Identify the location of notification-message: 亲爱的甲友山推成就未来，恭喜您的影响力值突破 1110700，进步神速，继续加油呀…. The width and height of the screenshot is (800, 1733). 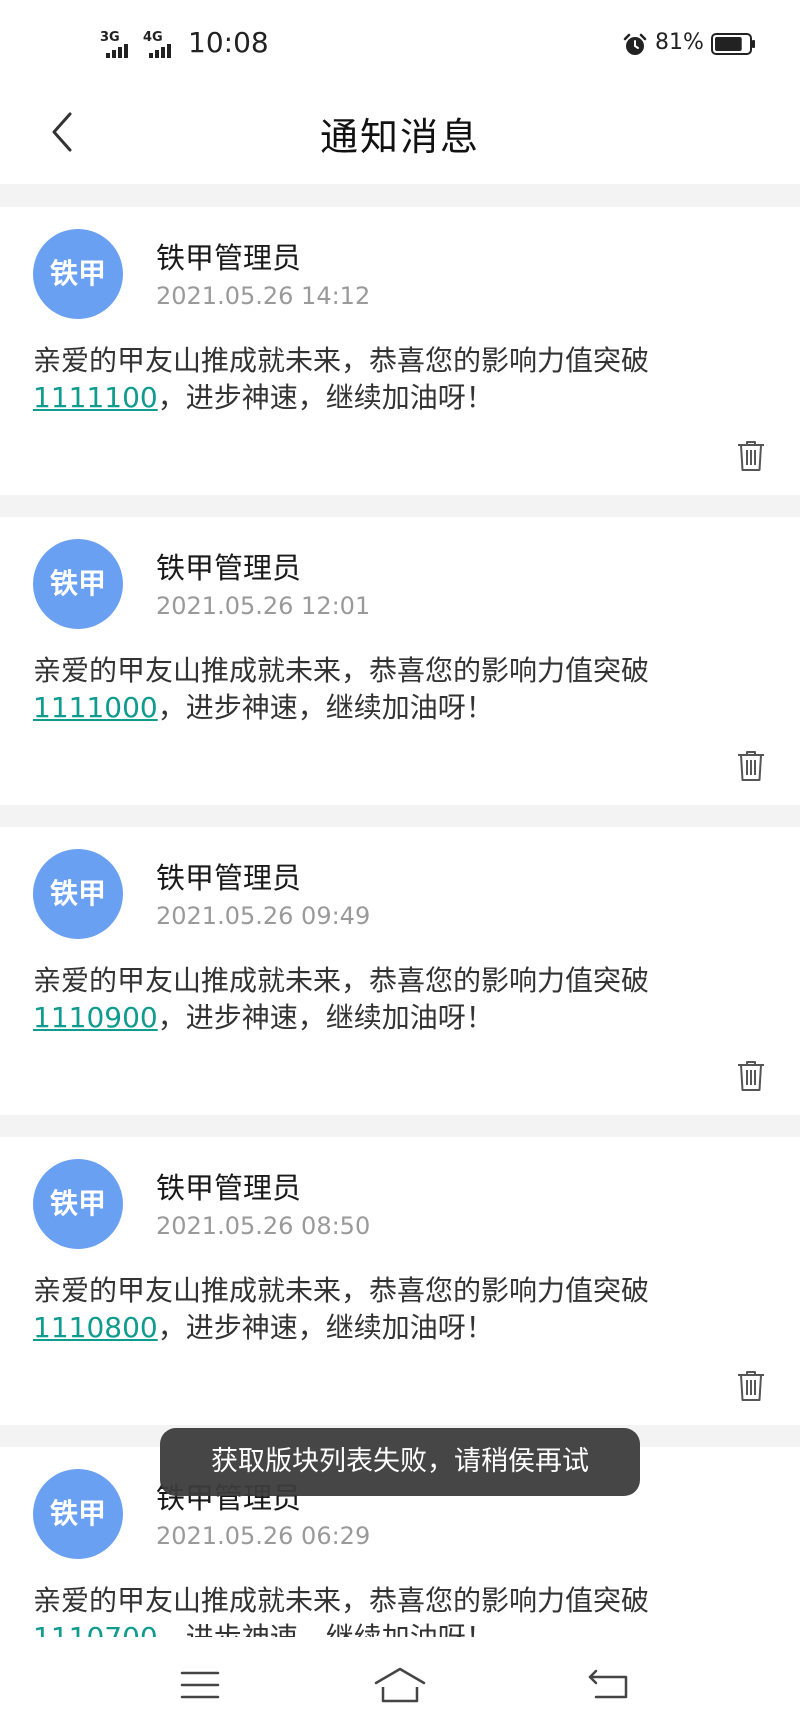
(403, 1609).